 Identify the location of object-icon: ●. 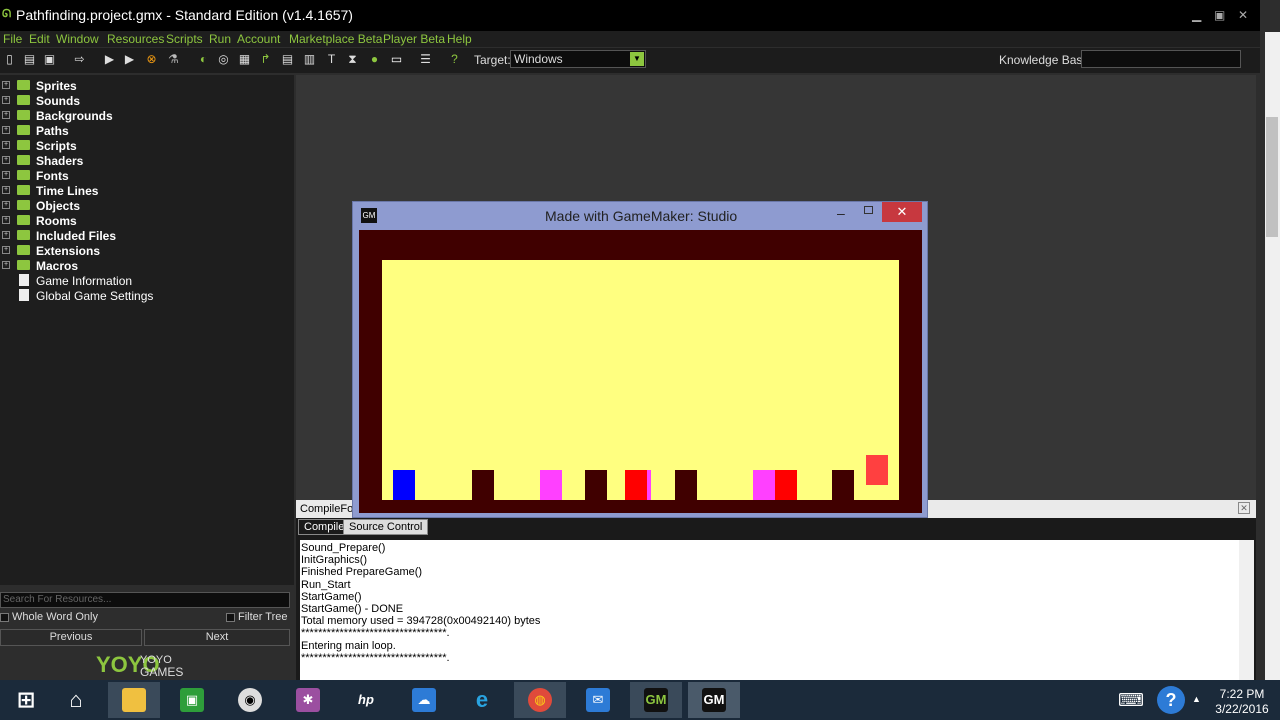
(374, 59).